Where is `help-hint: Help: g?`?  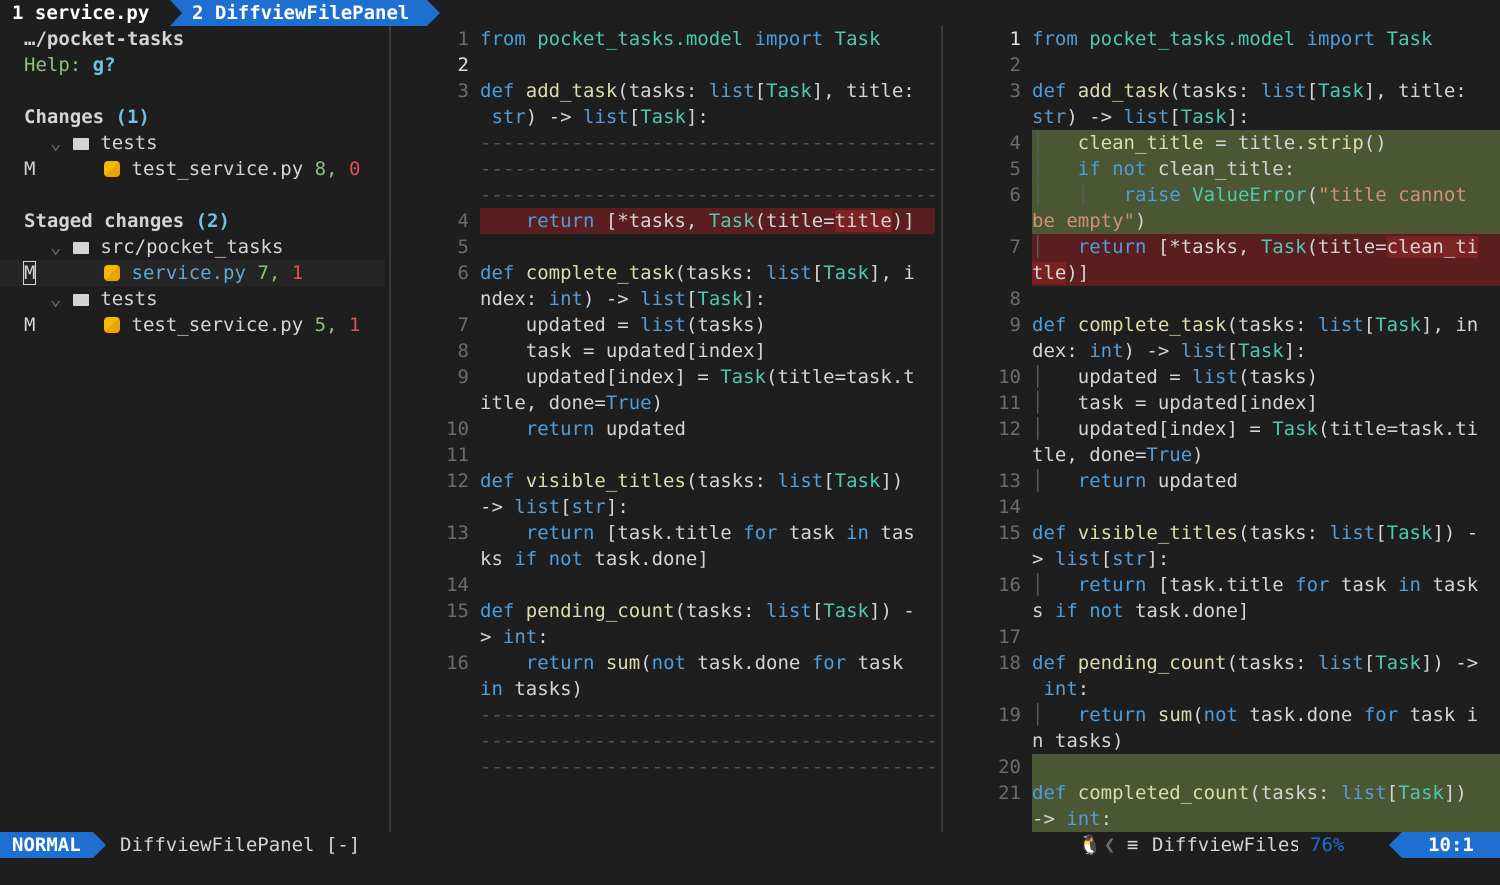
help-hint: Help: g? is located at coordinates (216, 65).